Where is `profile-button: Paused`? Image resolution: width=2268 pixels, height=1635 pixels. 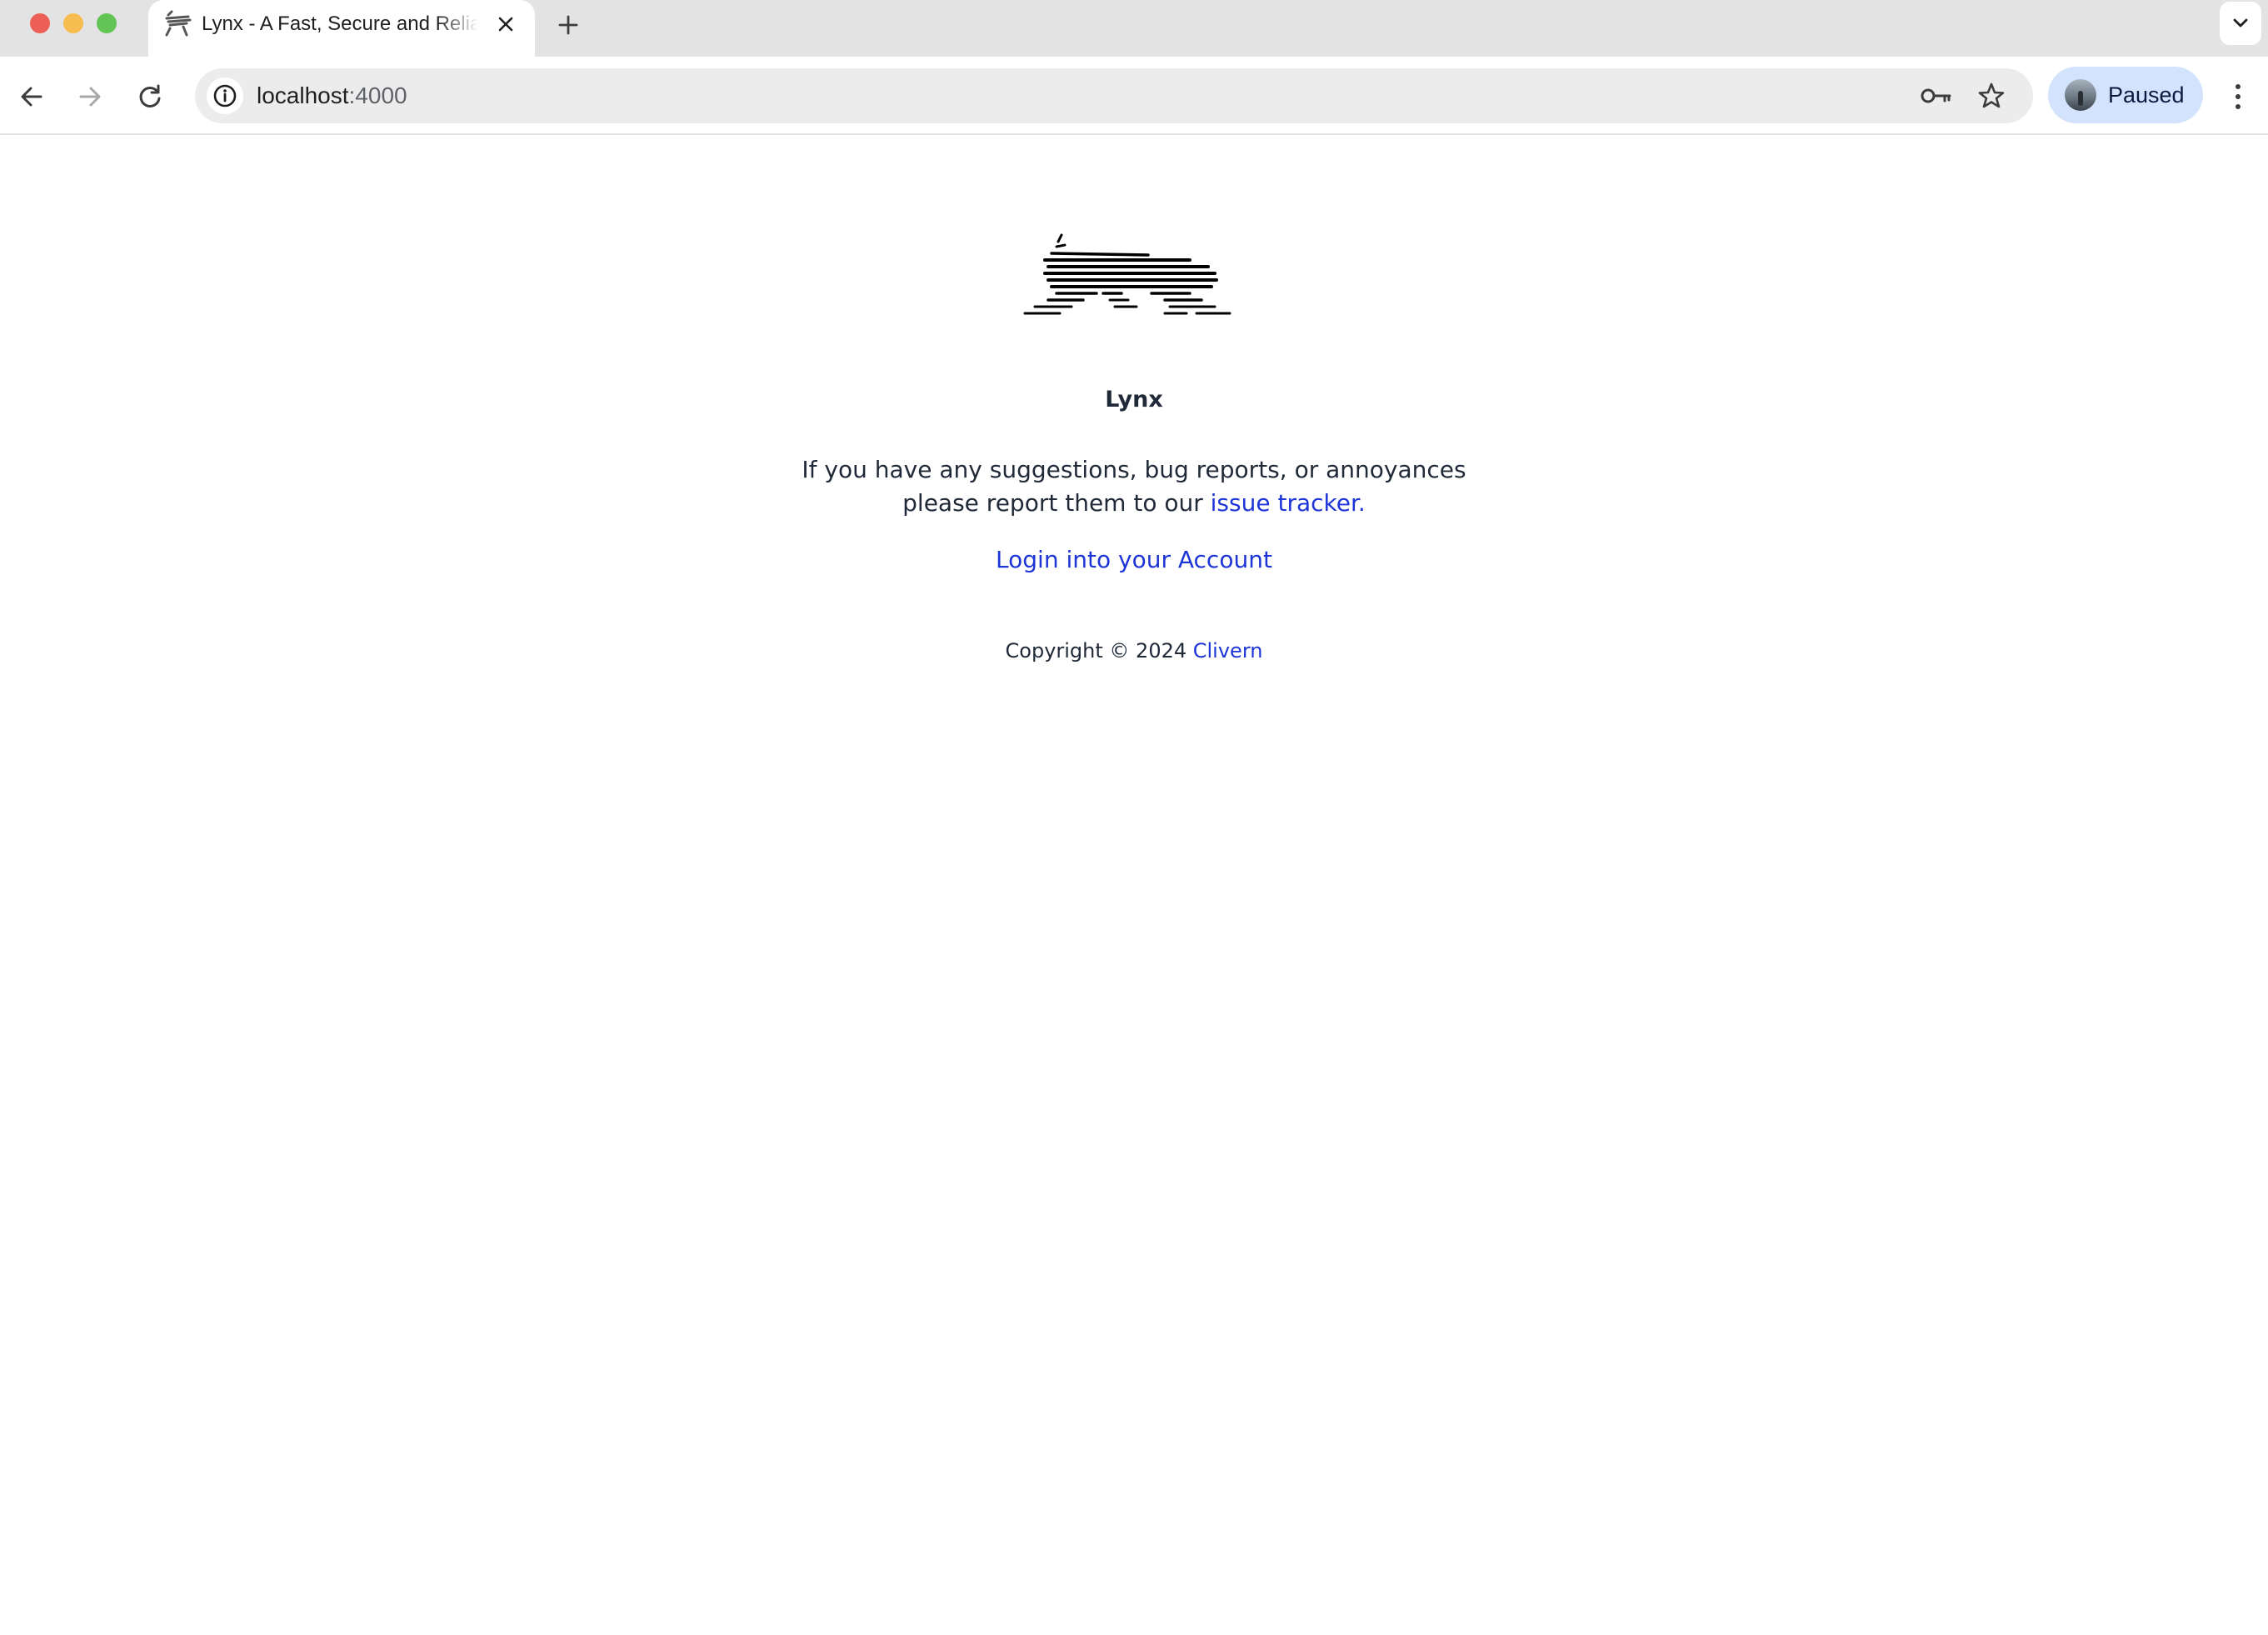
profile-button: Paused is located at coordinates (2125, 95).